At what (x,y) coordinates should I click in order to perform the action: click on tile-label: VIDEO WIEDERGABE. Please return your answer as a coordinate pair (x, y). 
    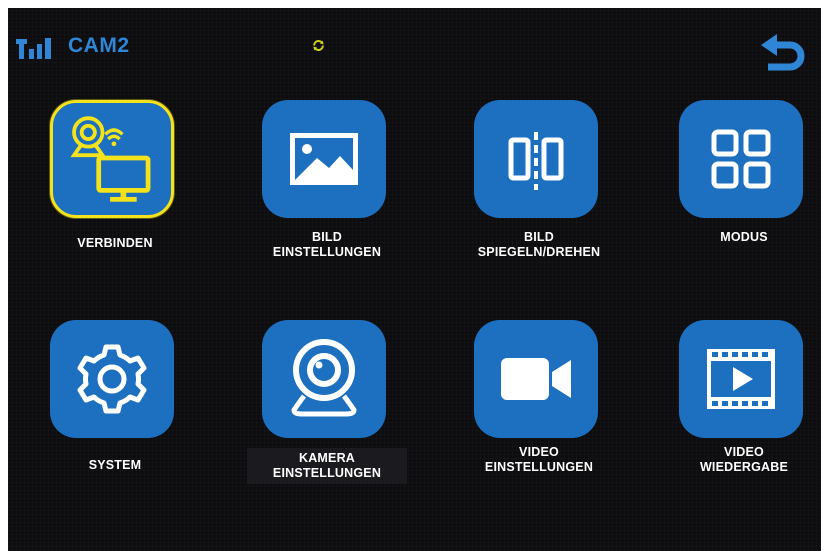
    Looking at the image, I should click on (742, 460).